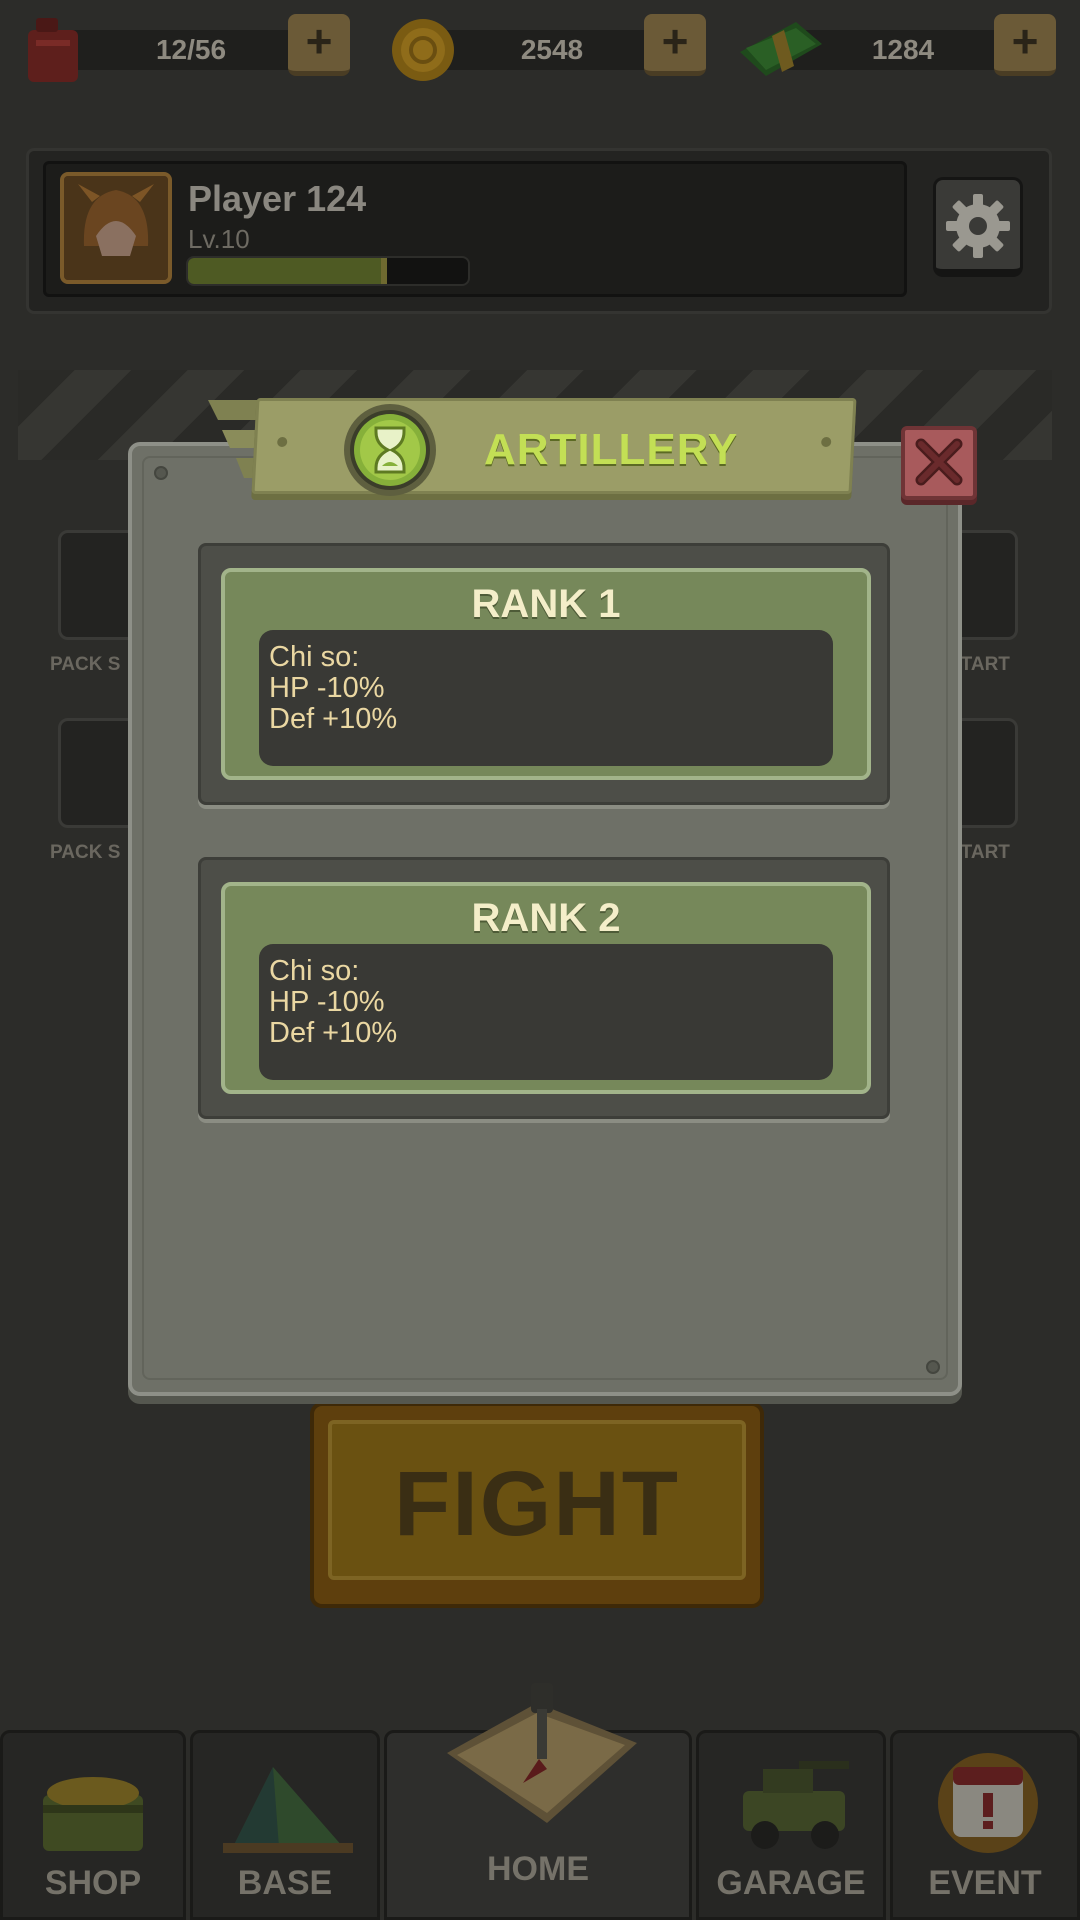  I want to click on rank-card: RANK 1 Chi so: HP -10% Def +10%, so click(546, 674).